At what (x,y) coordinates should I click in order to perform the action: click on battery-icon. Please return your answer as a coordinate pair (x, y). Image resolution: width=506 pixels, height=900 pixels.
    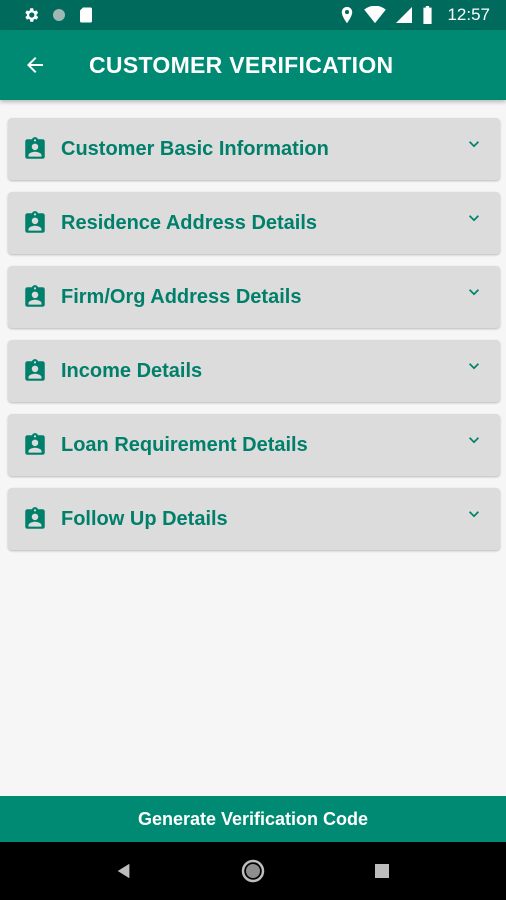
    Looking at the image, I should click on (428, 15).